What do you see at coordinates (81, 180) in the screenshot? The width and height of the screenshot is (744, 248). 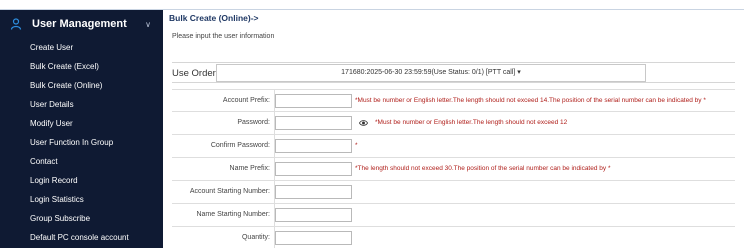 I see `sidebar-item-login-record: Login Record` at bounding box center [81, 180].